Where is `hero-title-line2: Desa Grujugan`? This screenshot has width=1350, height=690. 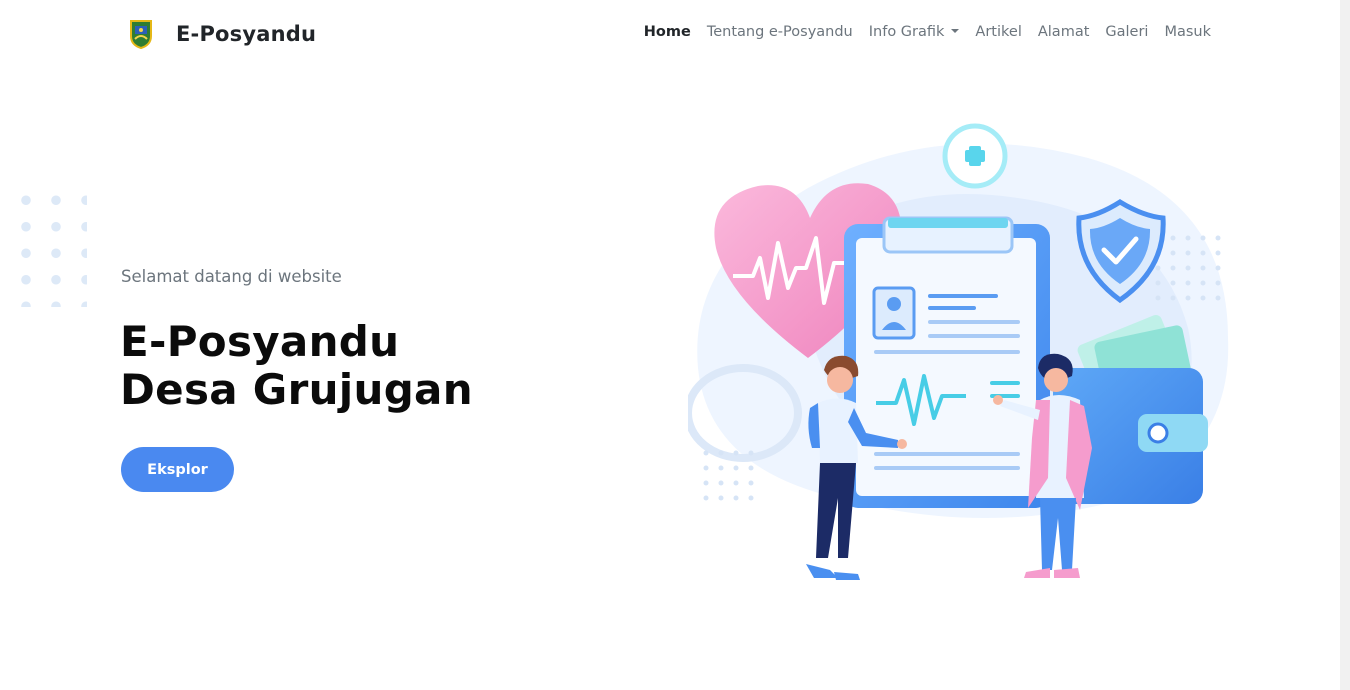
hero-title-line2: Desa Grujugan is located at coordinates (296, 389).